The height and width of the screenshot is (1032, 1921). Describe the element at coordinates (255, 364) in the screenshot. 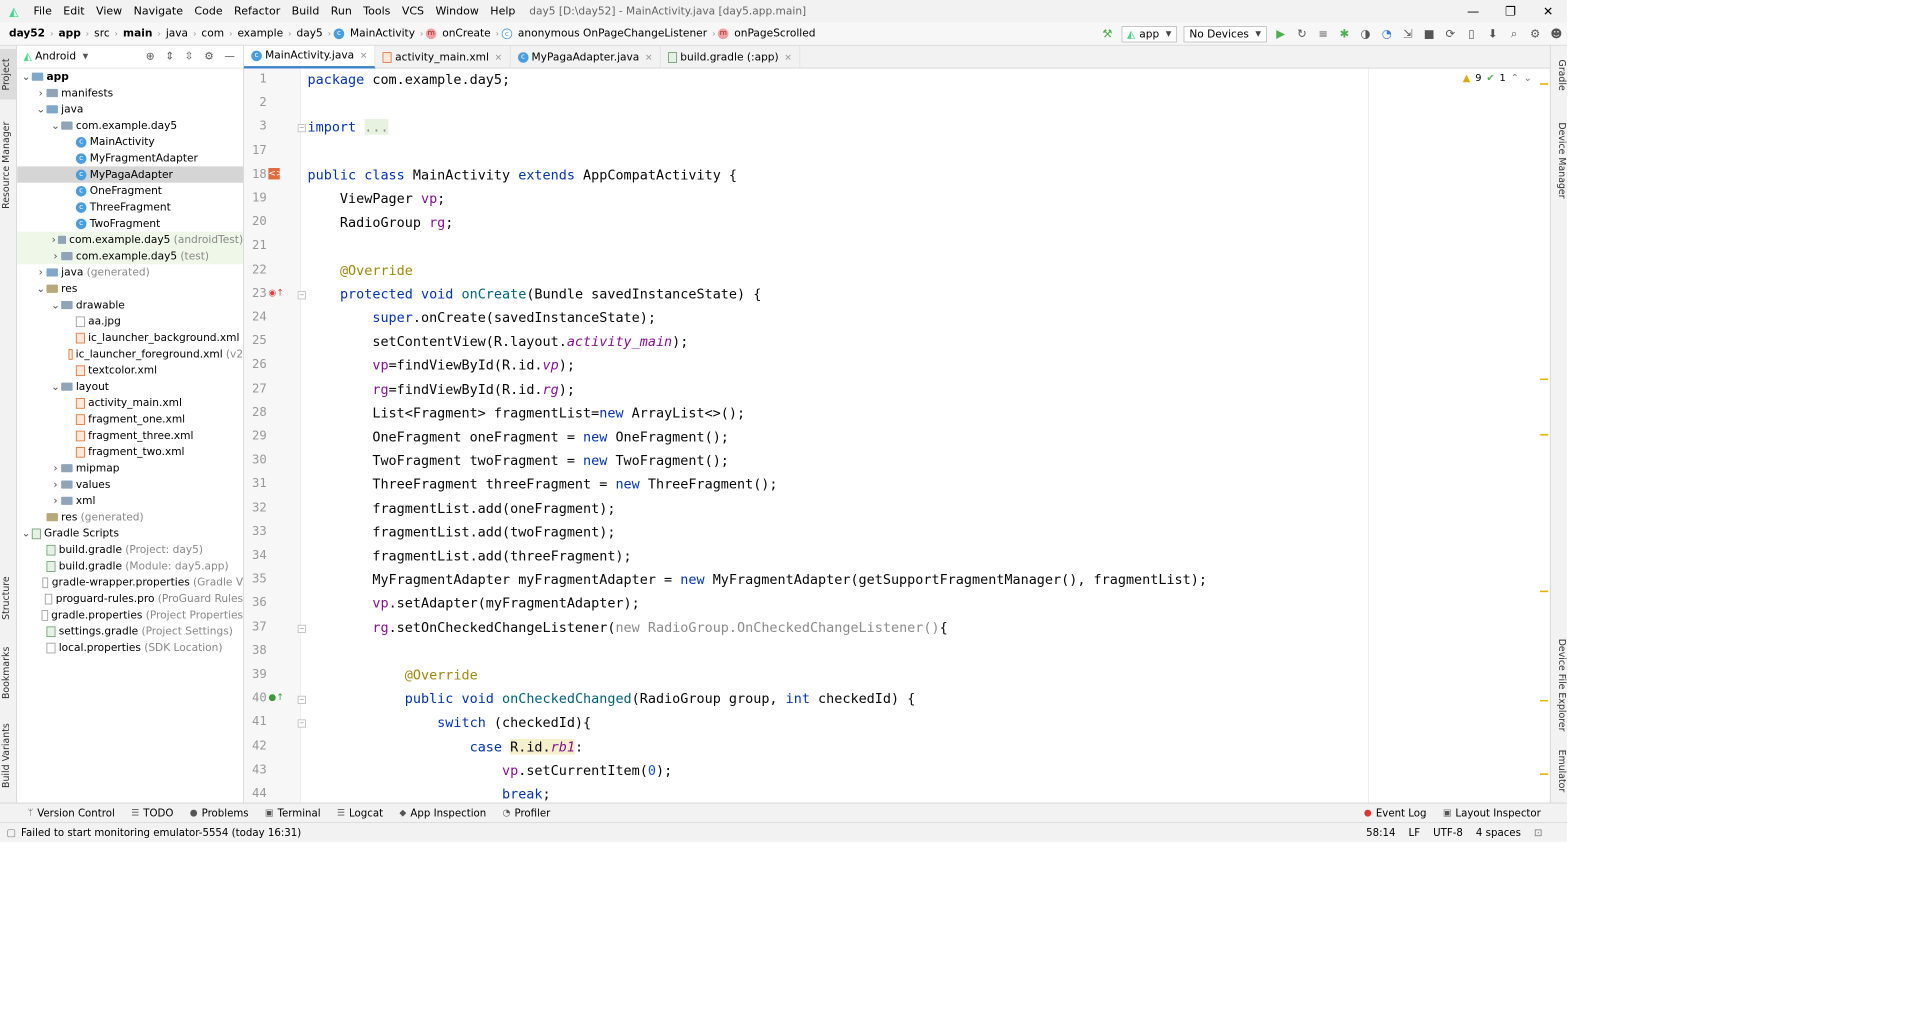

I see `line-number: 26` at that location.